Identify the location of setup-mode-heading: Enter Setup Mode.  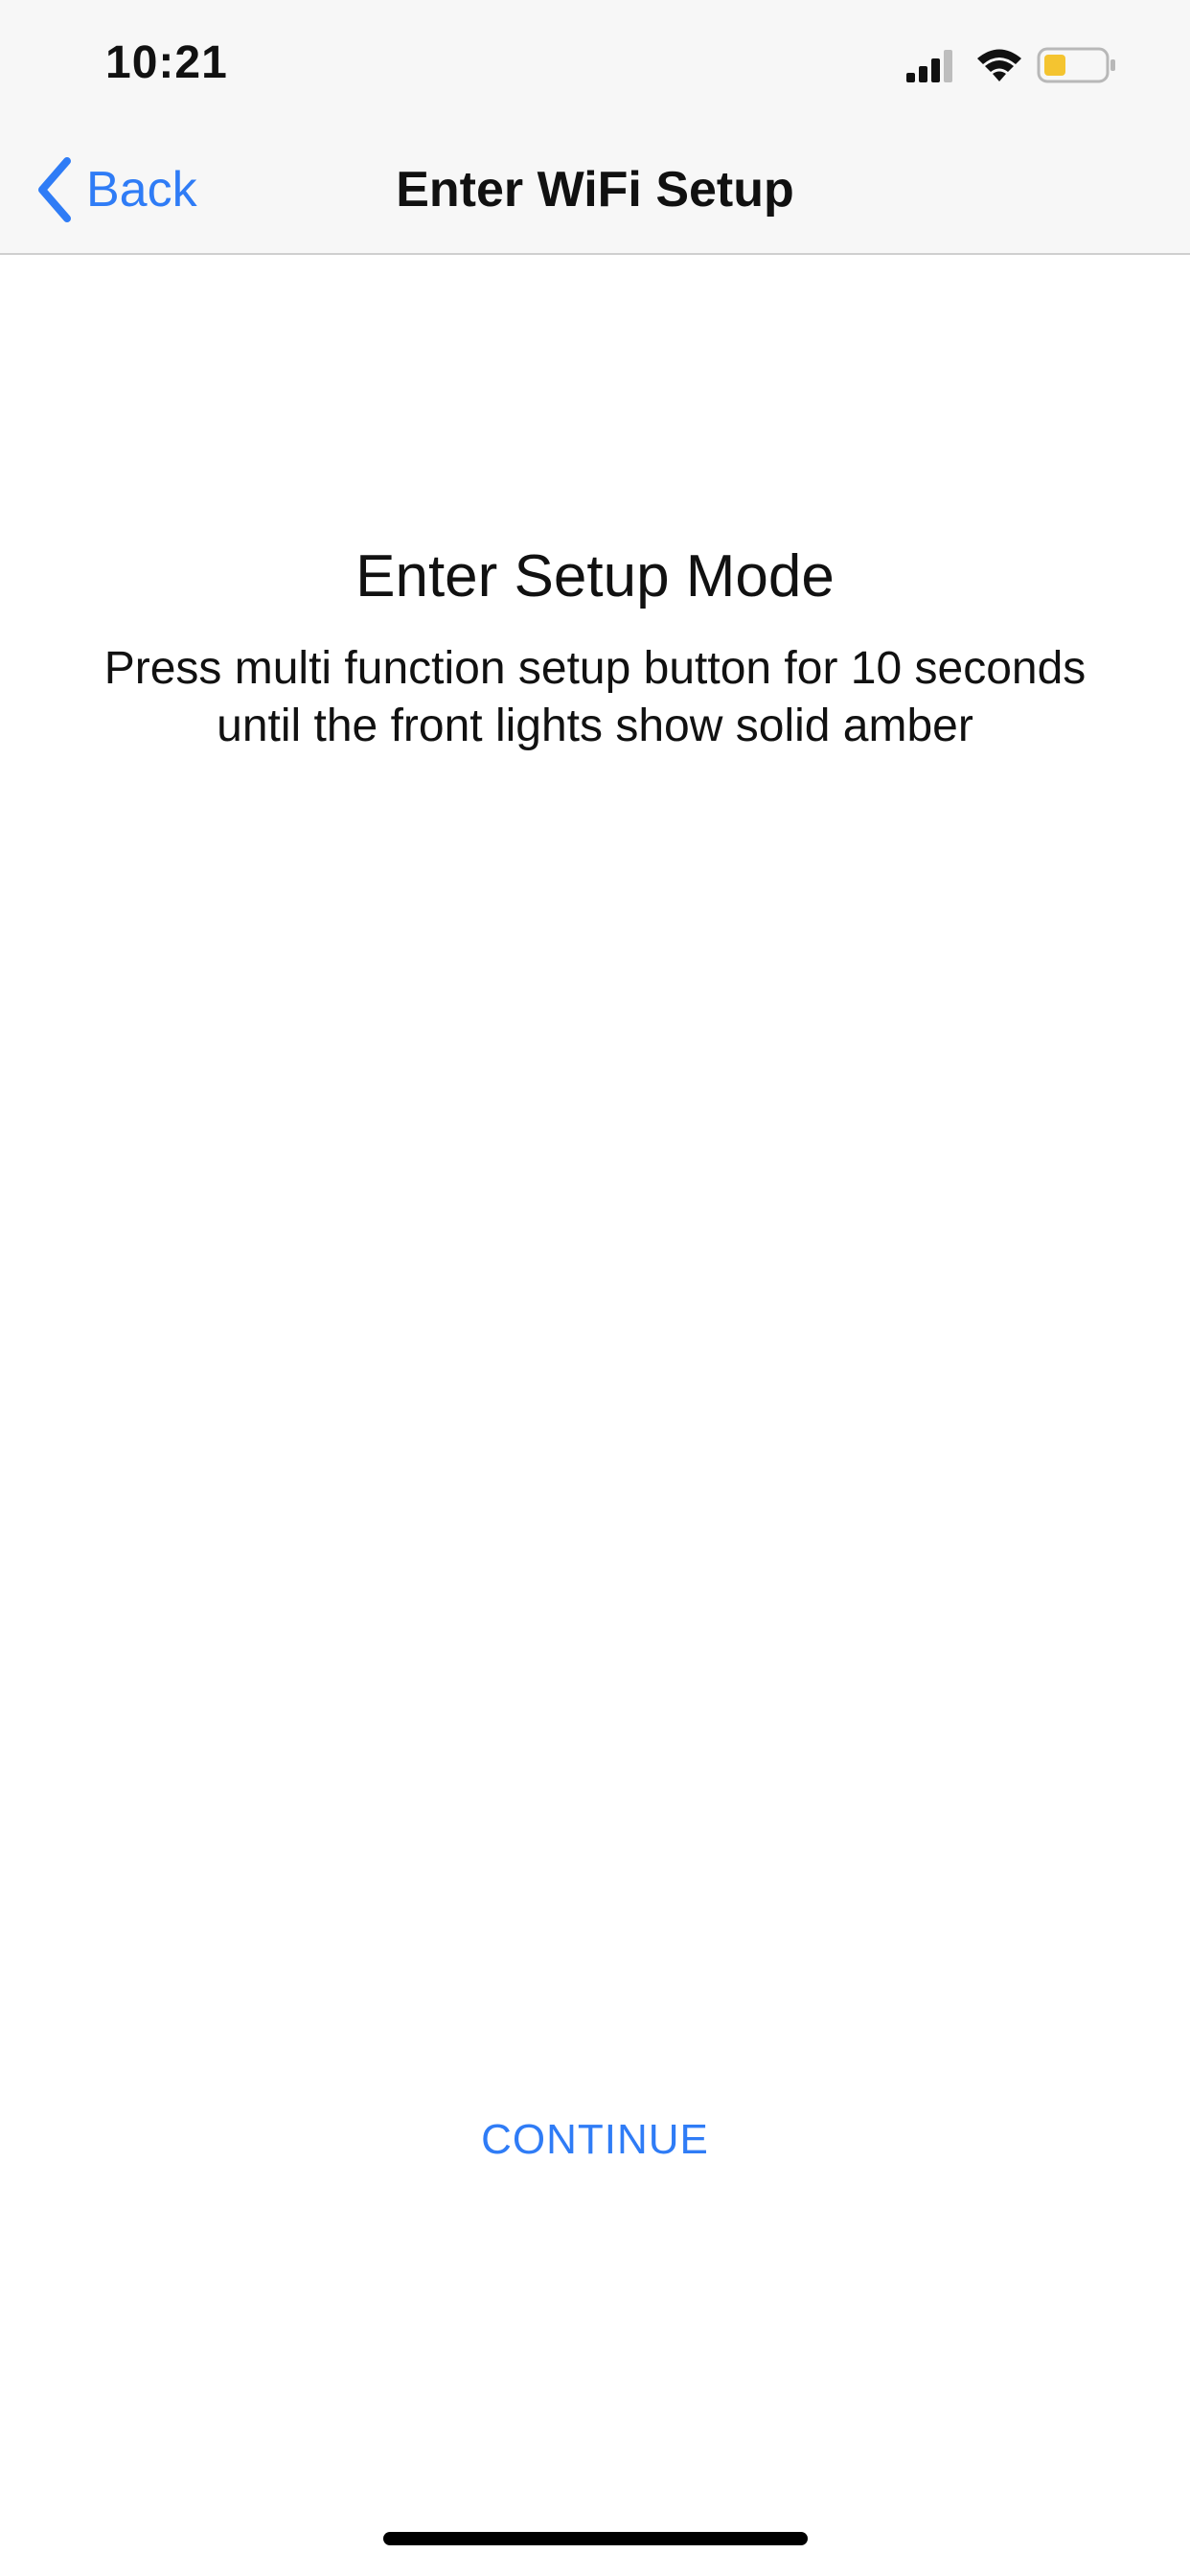
(595, 576).